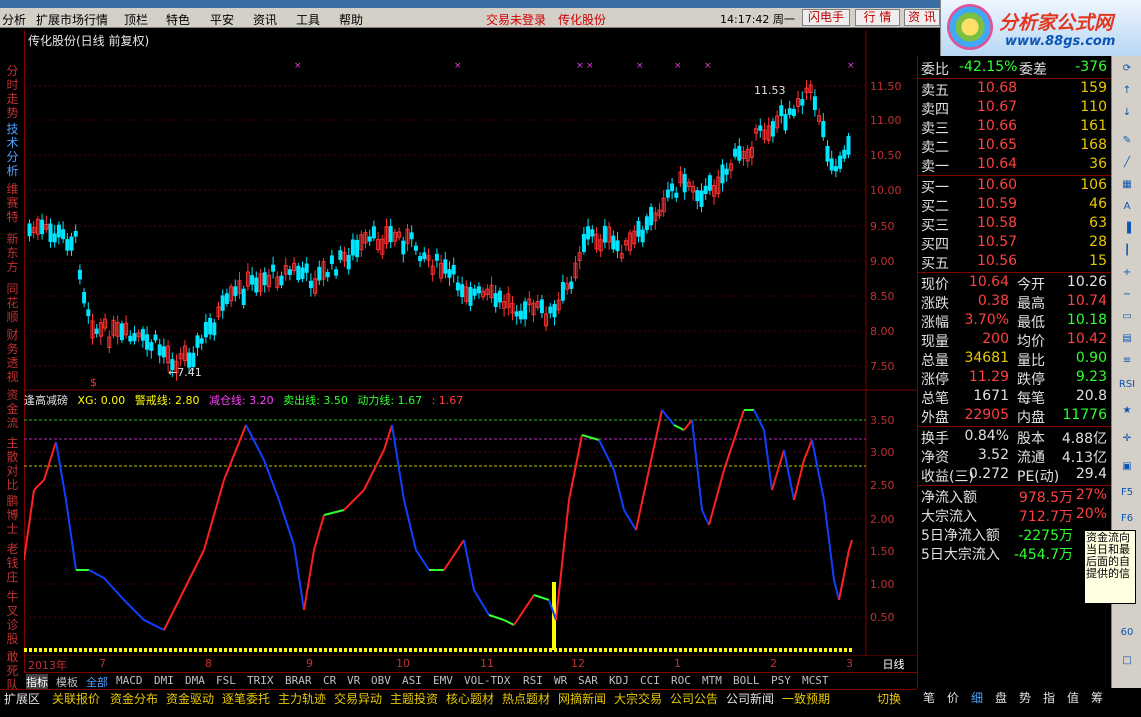  What do you see at coordinates (750, 698) in the screenshot?
I see `bottom-tab: 公司新闻` at bounding box center [750, 698].